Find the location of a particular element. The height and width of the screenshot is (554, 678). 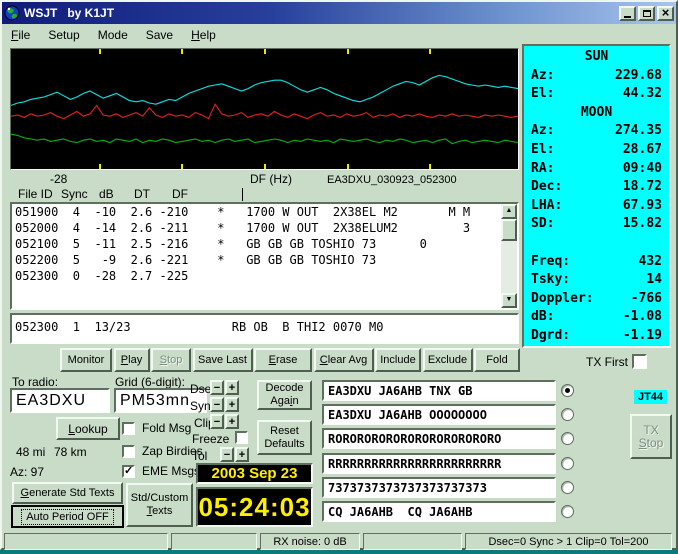

check-icon: ✓ is located at coordinates (129, 471).